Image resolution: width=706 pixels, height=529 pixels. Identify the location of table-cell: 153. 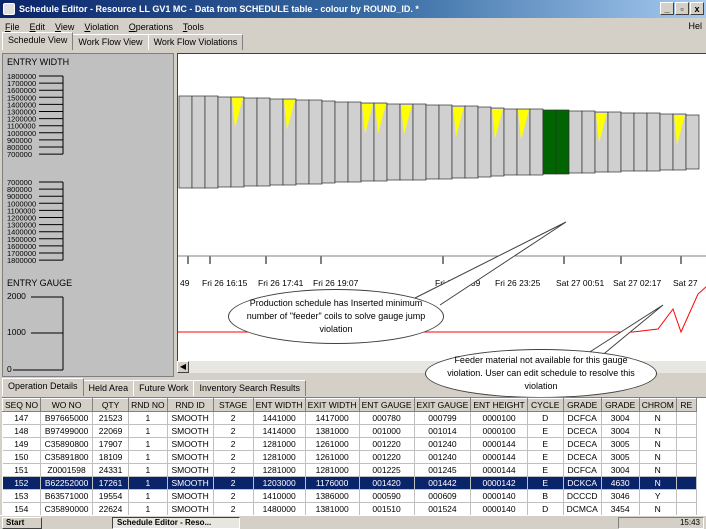
(22, 496).